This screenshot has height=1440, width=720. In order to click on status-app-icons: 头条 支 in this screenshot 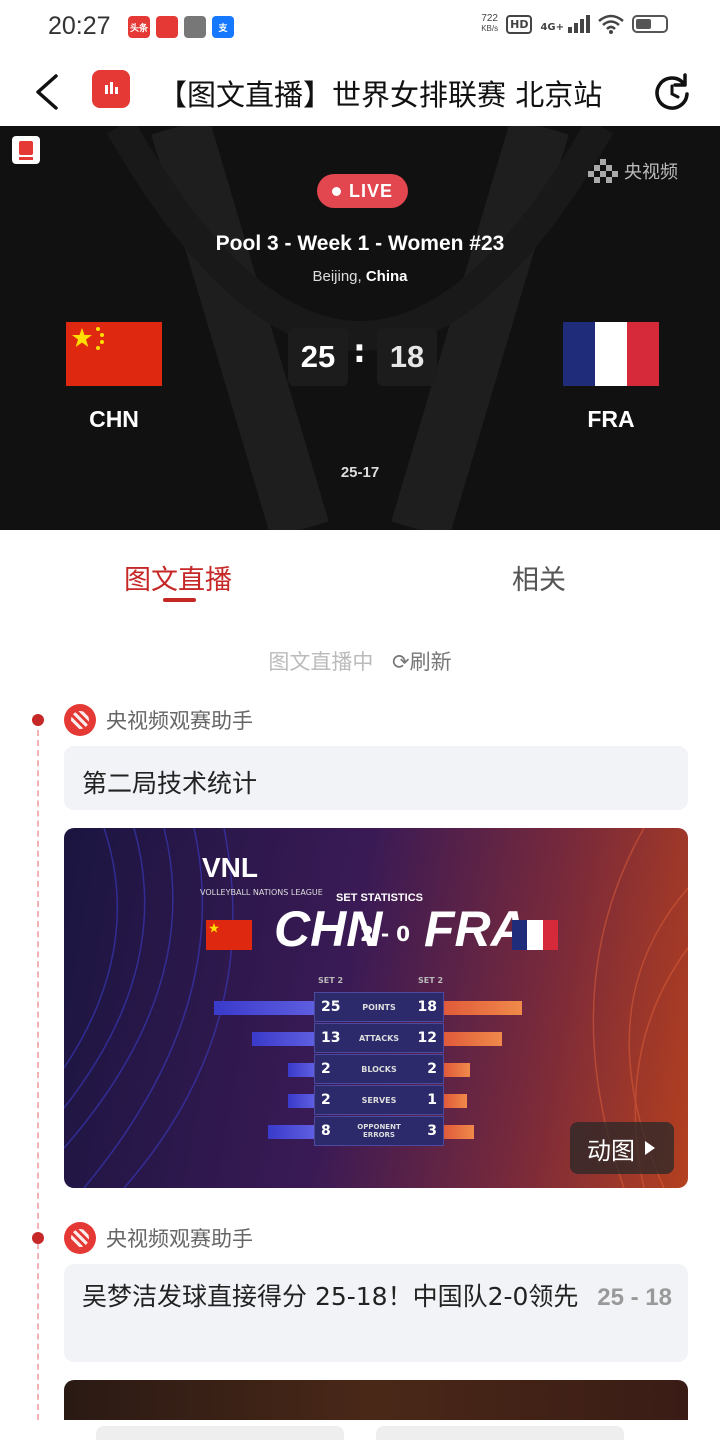, I will do `click(181, 27)`.